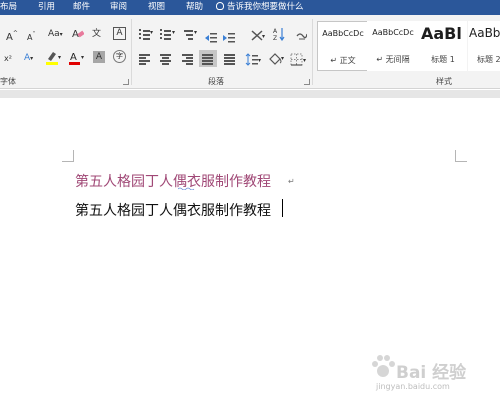 The image size is (500, 402). I want to click on lightbulb-icon, so click(220, 6).